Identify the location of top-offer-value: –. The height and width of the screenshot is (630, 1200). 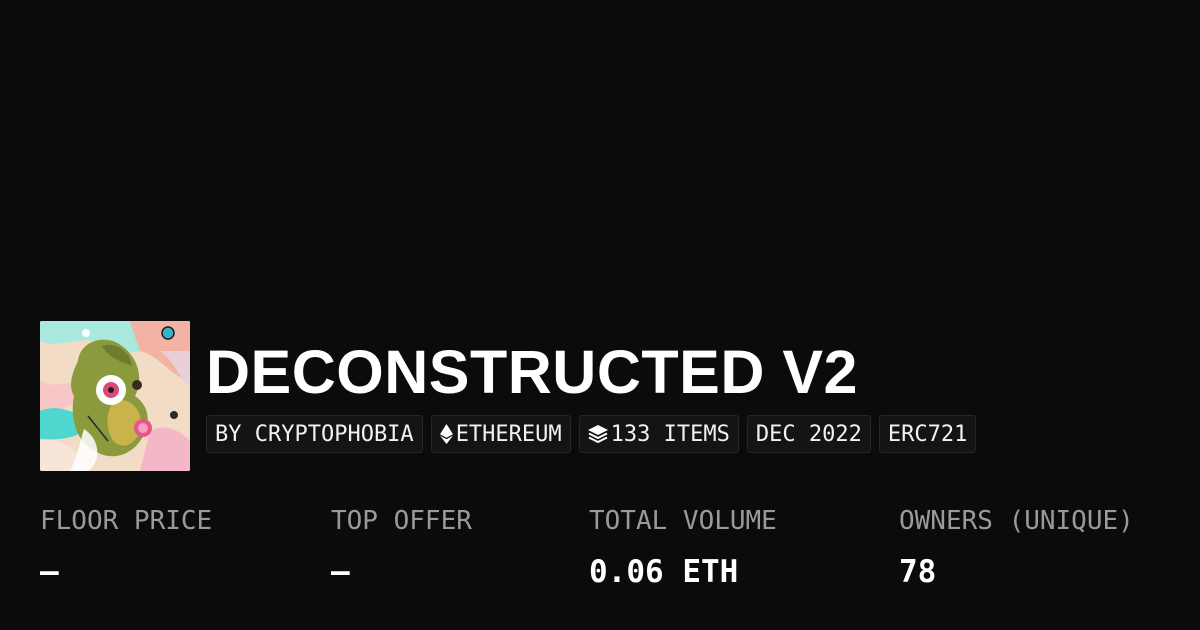
(340, 572).